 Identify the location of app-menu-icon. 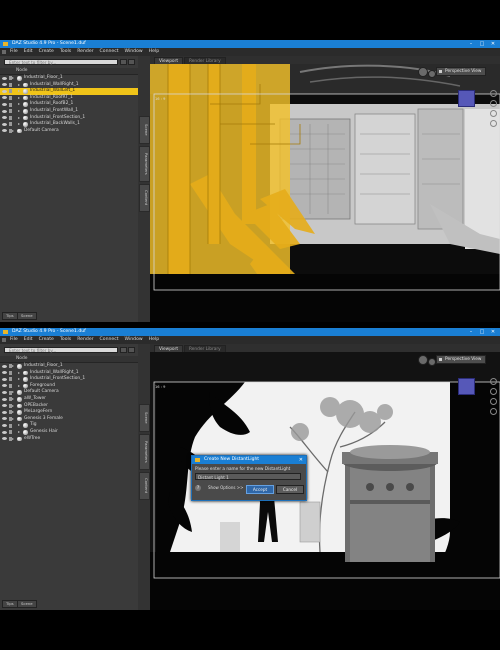
(4, 340).